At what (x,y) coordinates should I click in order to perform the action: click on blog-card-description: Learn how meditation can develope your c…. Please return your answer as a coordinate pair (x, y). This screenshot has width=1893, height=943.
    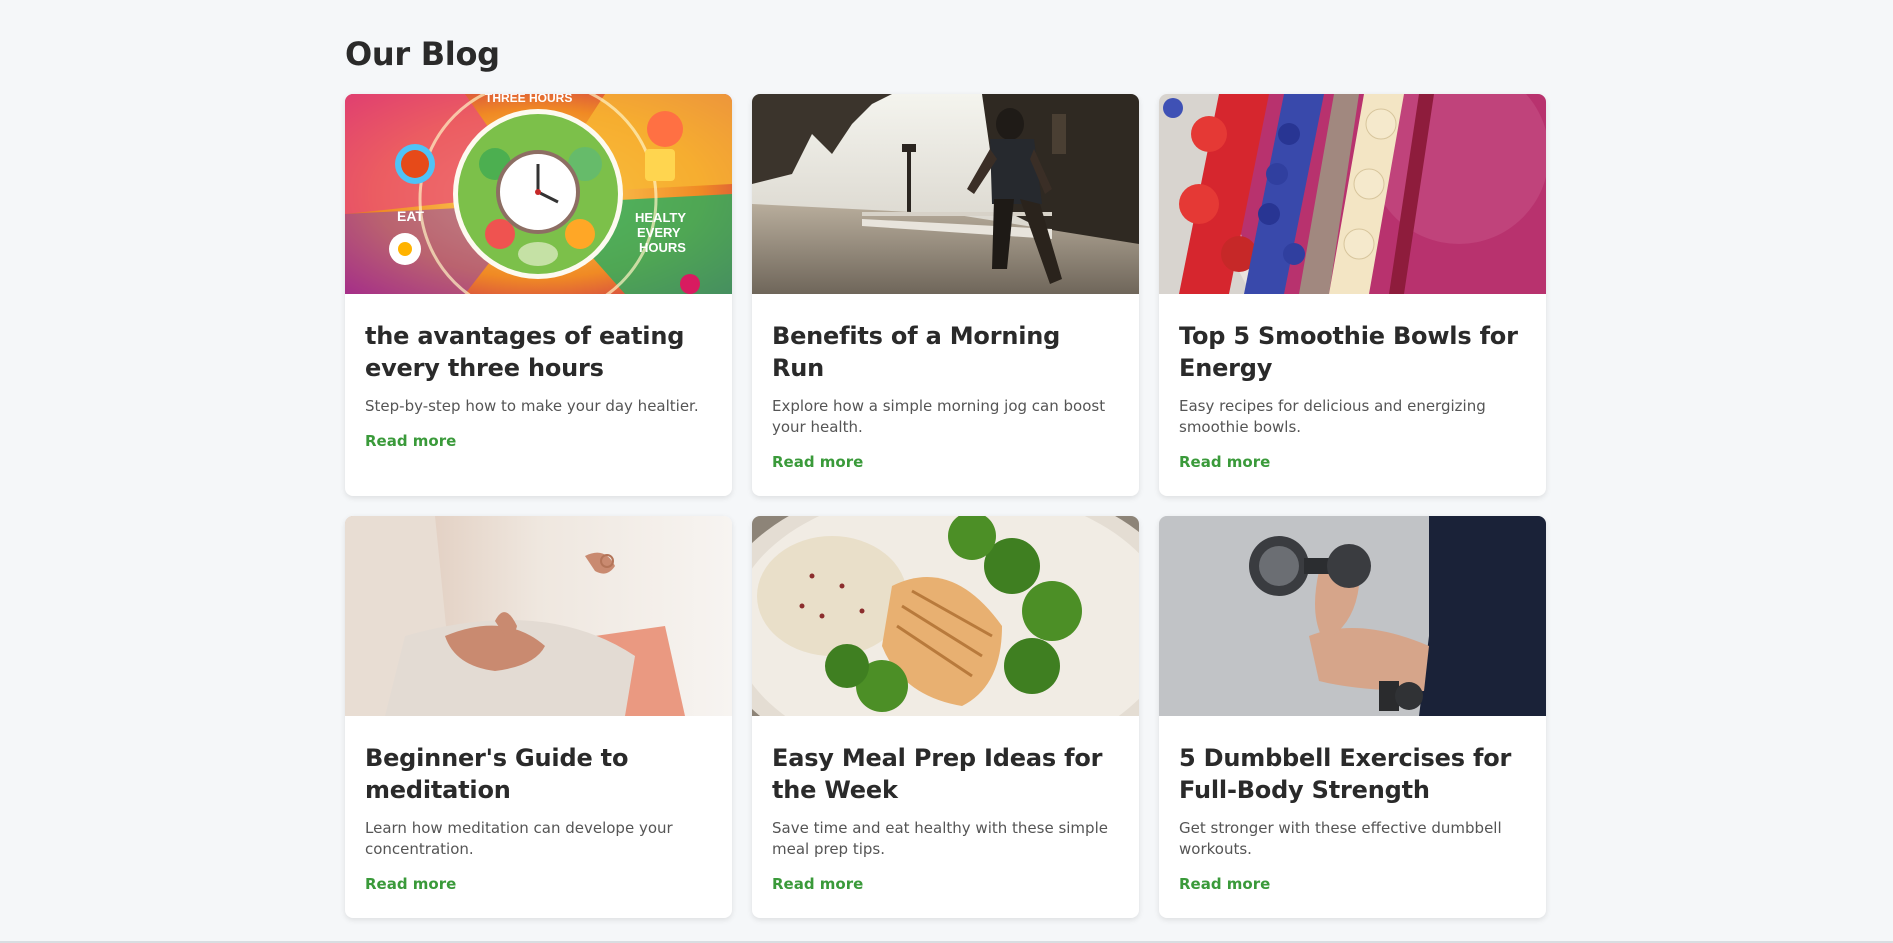
    Looking at the image, I should click on (519, 838).